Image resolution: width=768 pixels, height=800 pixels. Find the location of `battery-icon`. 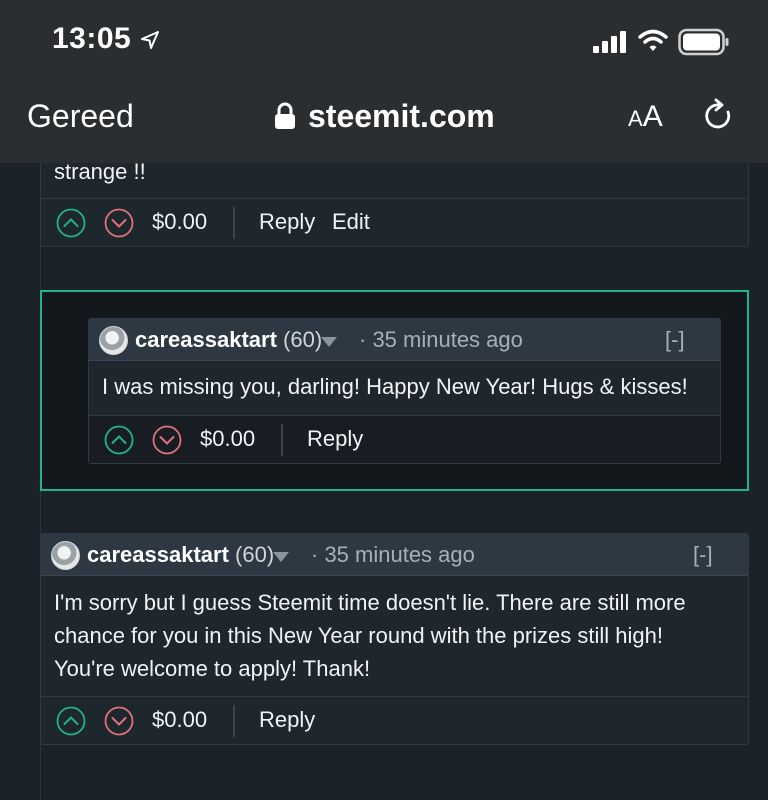

battery-icon is located at coordinates (703, 42).